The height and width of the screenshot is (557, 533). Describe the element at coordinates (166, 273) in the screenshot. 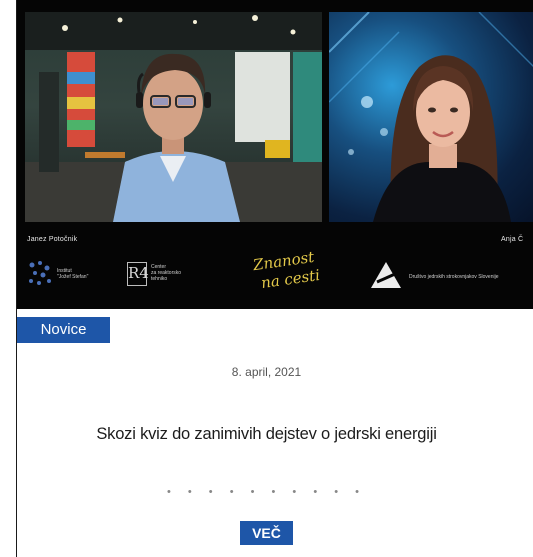

I see `r4-logo-text: Center za reaktorsko tehniko` at that location.